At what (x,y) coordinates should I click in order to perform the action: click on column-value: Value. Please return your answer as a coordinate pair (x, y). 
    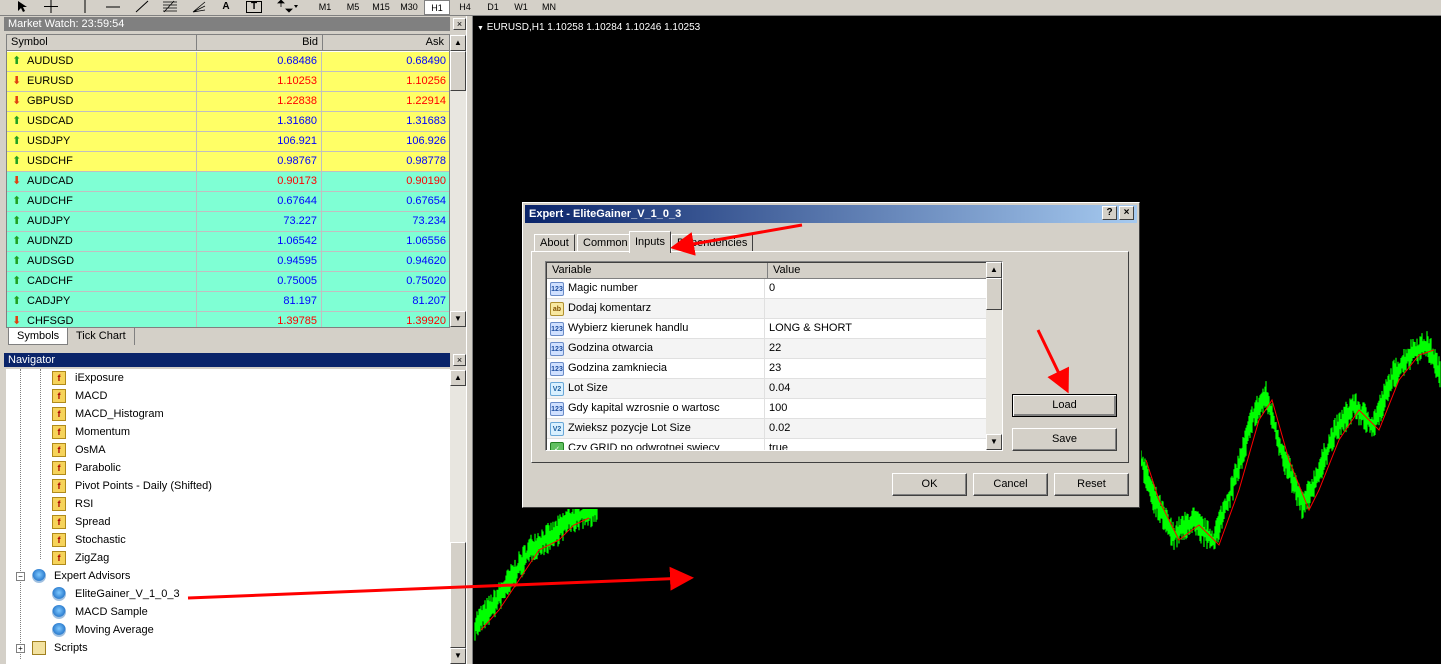
    Looking at the image, I should click on (877, 271).